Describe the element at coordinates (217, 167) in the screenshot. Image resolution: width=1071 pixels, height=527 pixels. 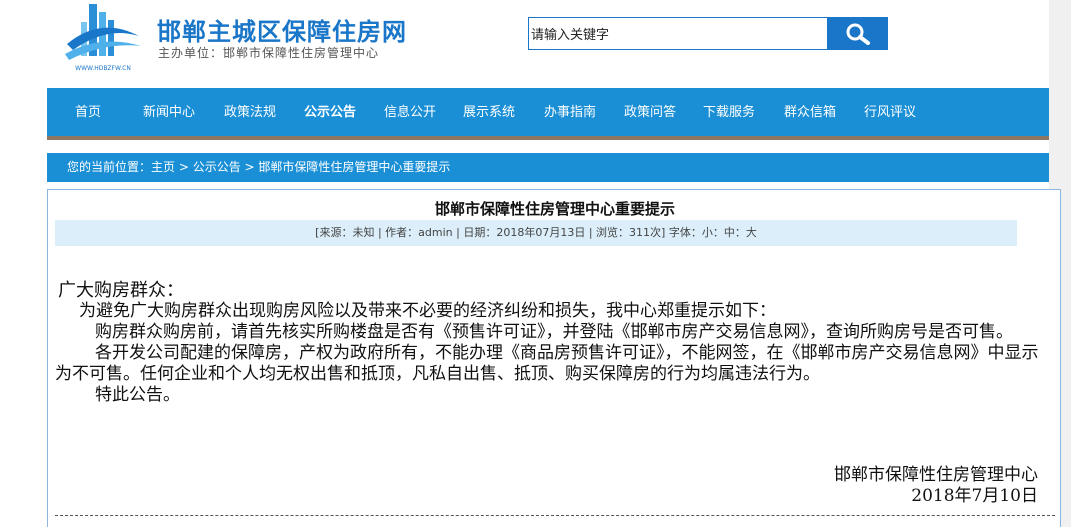
I see `breadcrumb-category-link: 公示公告` at that location.